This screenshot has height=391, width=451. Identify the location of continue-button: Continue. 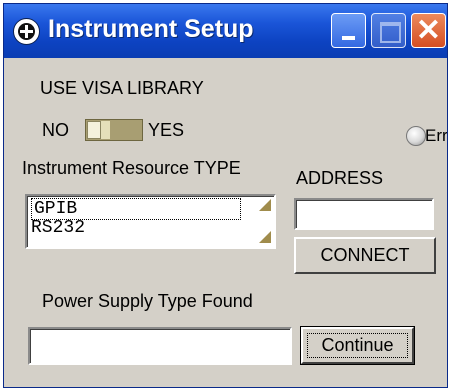
(357, 345).